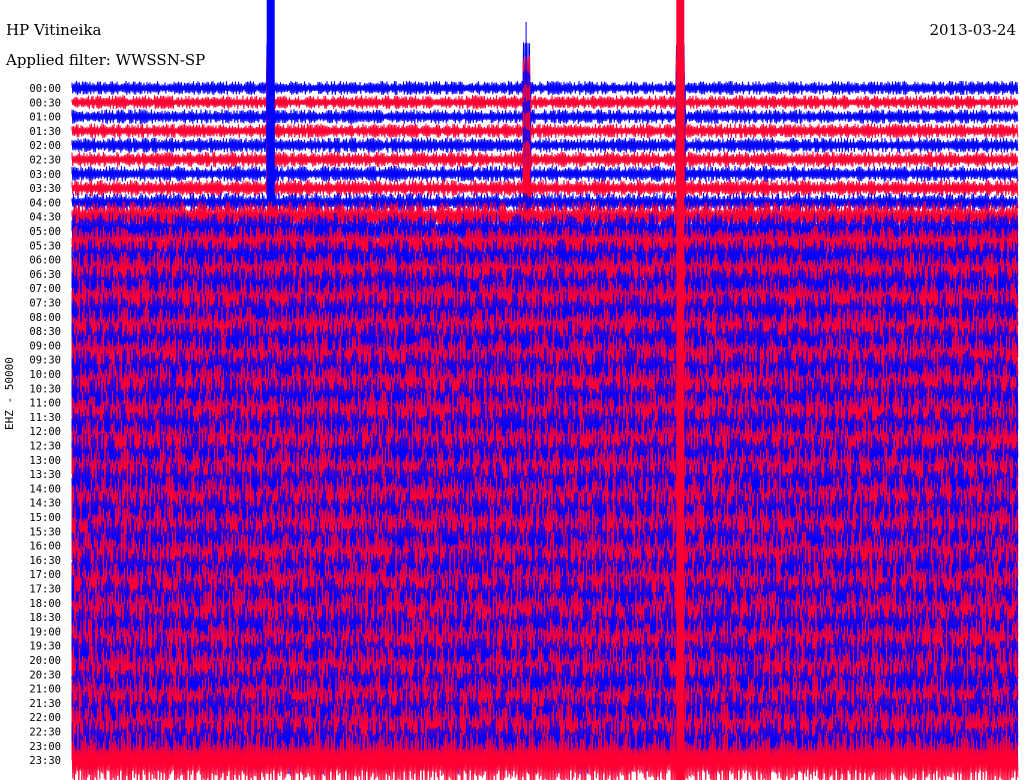  What do you see at coordinates (45, 189) in the screenshot?
I see `time-label-0330: 03:30` at bounding box center [45, 189].